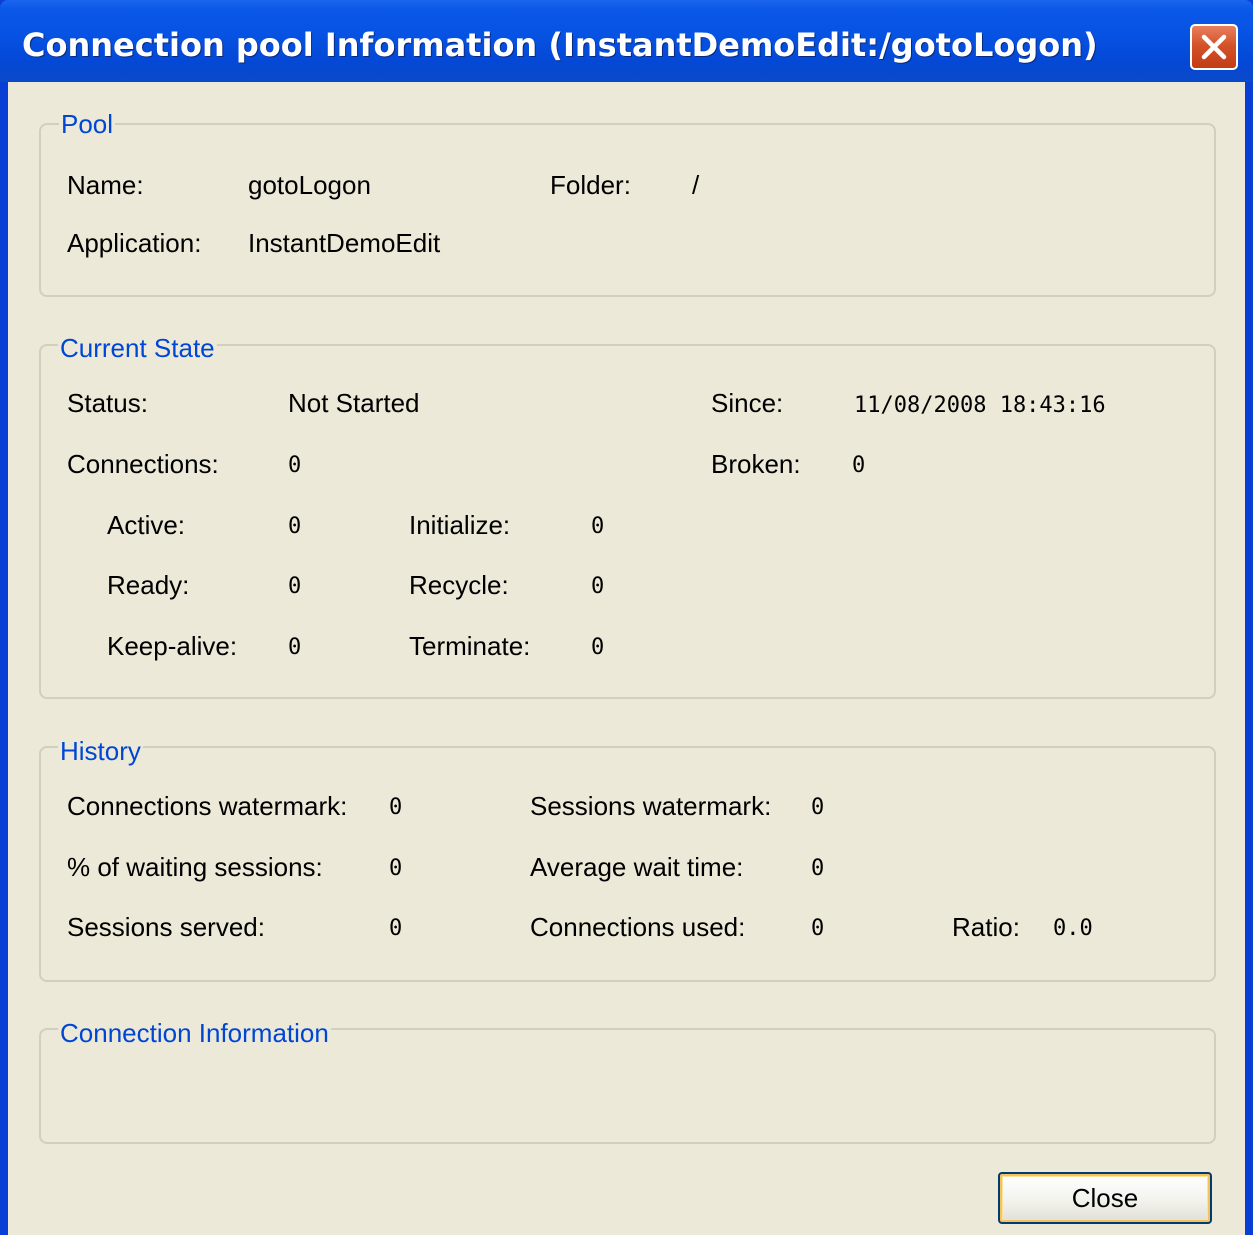  Describe the element at coordinates (980, 405) in the screenshot. I see `since-value: 11/08/2008 18:43:16` at that location.